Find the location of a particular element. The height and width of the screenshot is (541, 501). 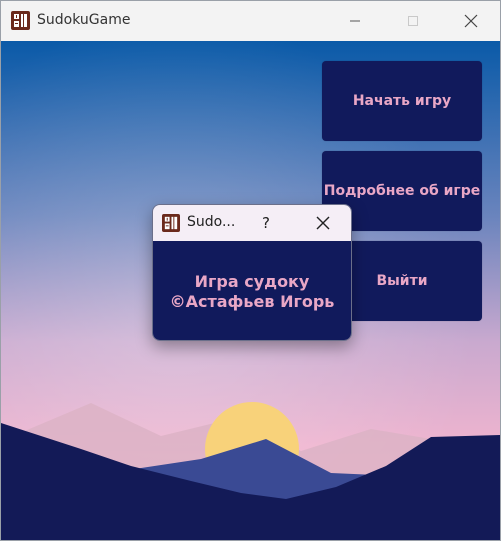

dialog-title-bar: Sudo... ? is located at coordinates (252, 223).